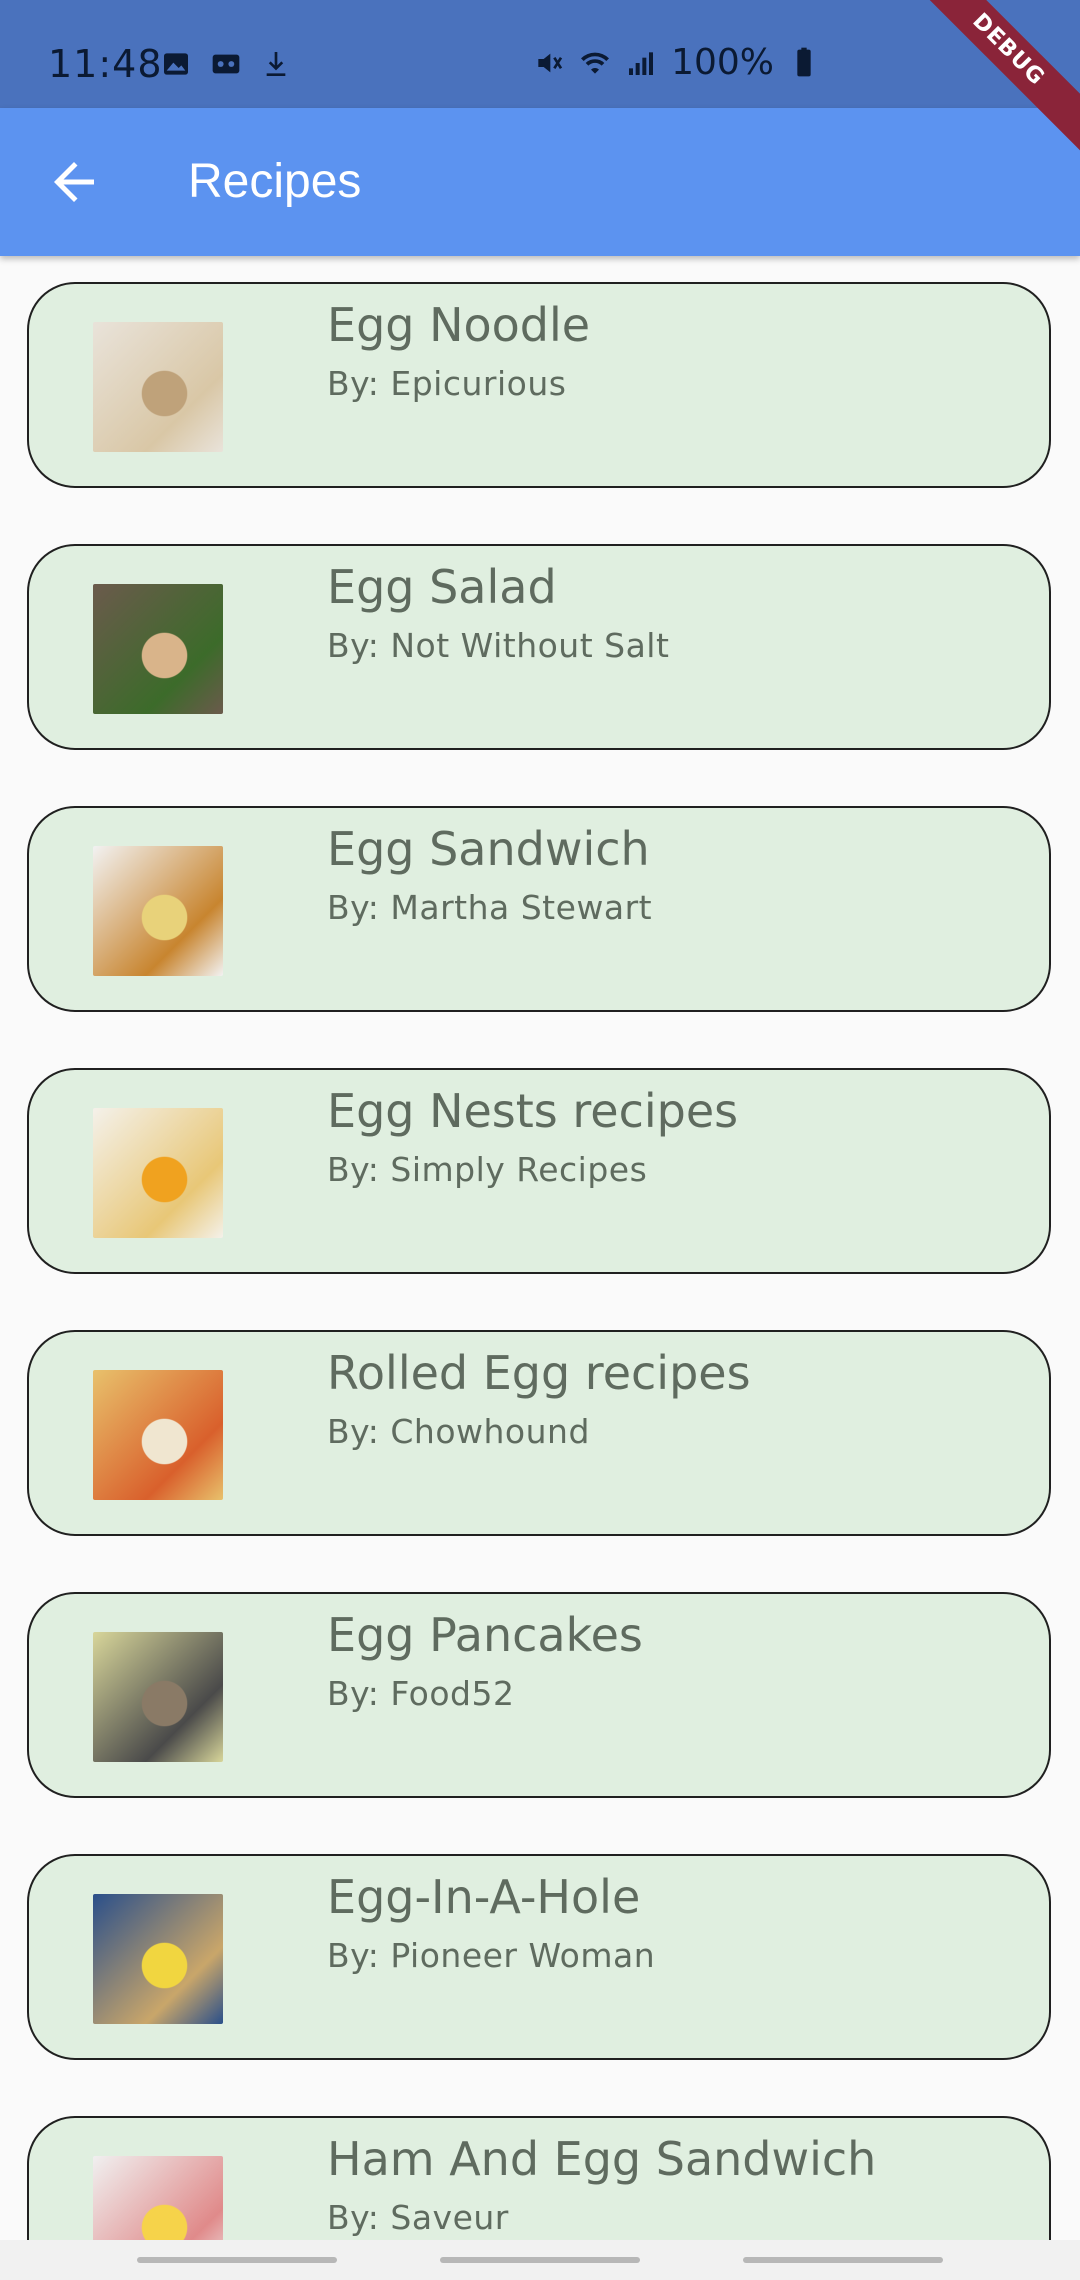 This screenshot has width=1080, height=2280. What do you see at coordinates (484, 1897) in the screenshot?
I see `recipe-title: Egg-In-A-Hole` at bounding box center [484, 1897].